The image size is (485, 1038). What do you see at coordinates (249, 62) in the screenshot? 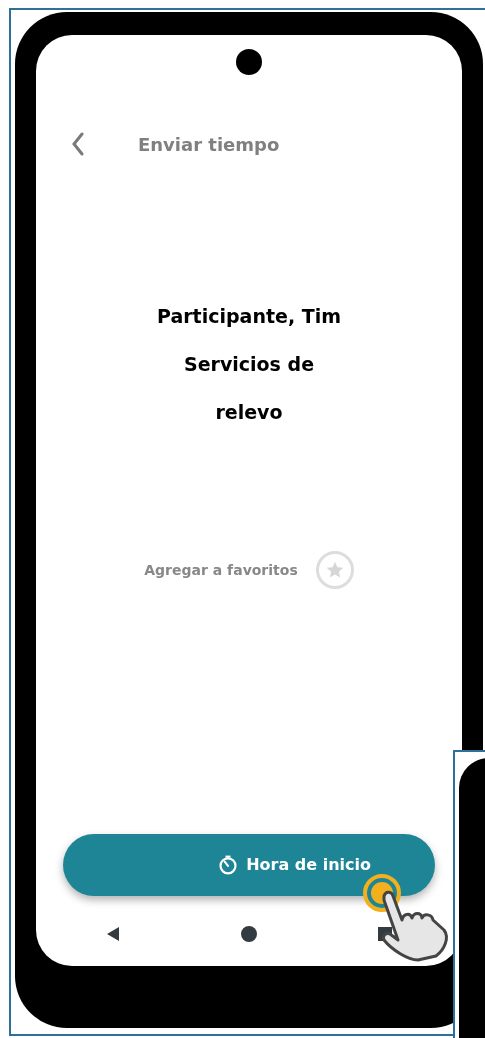
I see `camera-icon` at bounding box center [249, 62].